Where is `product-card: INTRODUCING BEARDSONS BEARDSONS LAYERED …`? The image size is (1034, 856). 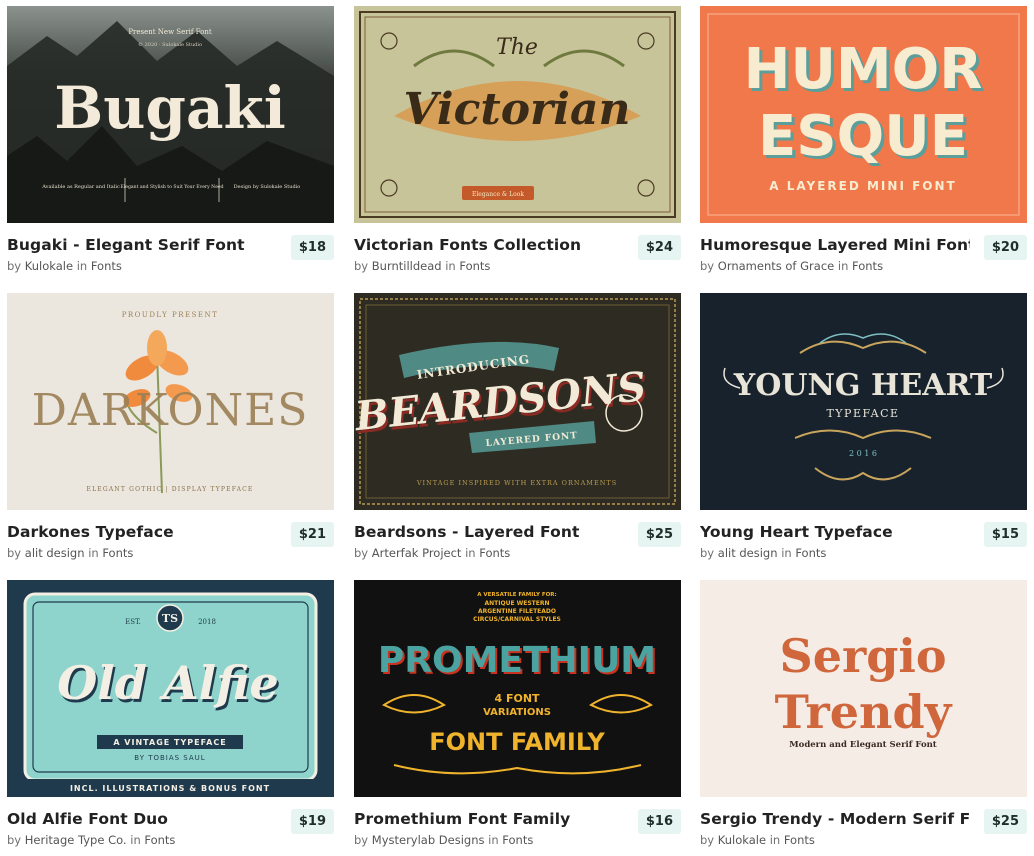
product-card: INTRODUCING BEARDSONS BEARDSONS LAYERED … is located at coordinates (517, 430).